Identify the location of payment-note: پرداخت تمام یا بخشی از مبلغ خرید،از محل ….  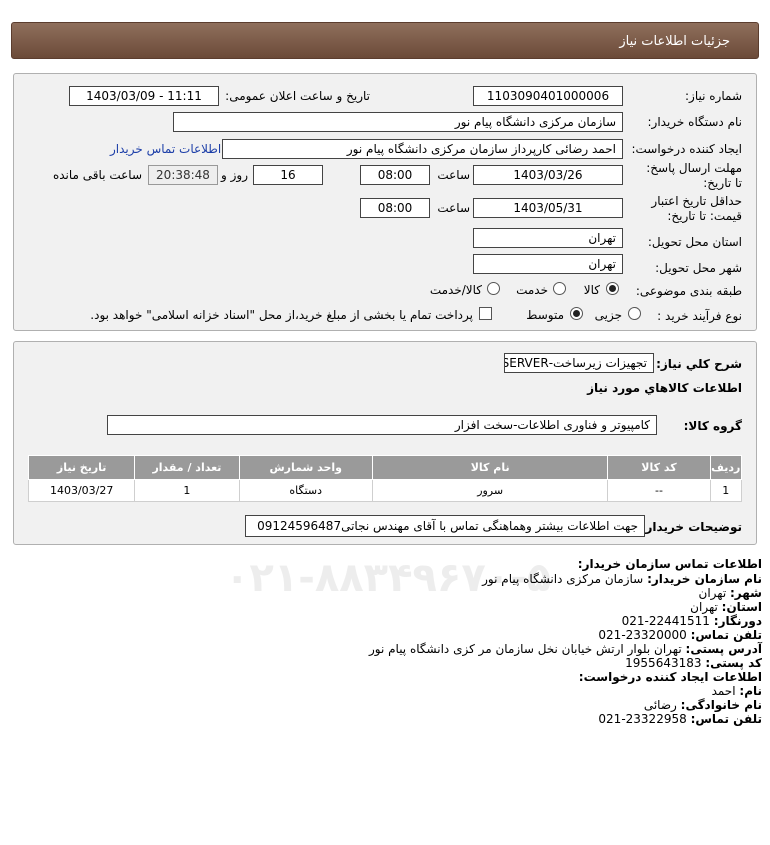
(281, 315).